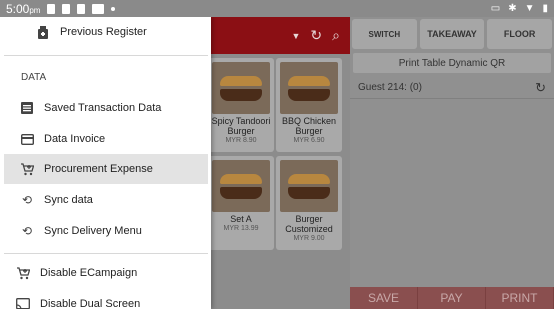 This screenshot has height=309, width=554. What do you see at coordinates (98, 8) in the screenshot?
I see `mail-icon` at bounding box center [98, 8].